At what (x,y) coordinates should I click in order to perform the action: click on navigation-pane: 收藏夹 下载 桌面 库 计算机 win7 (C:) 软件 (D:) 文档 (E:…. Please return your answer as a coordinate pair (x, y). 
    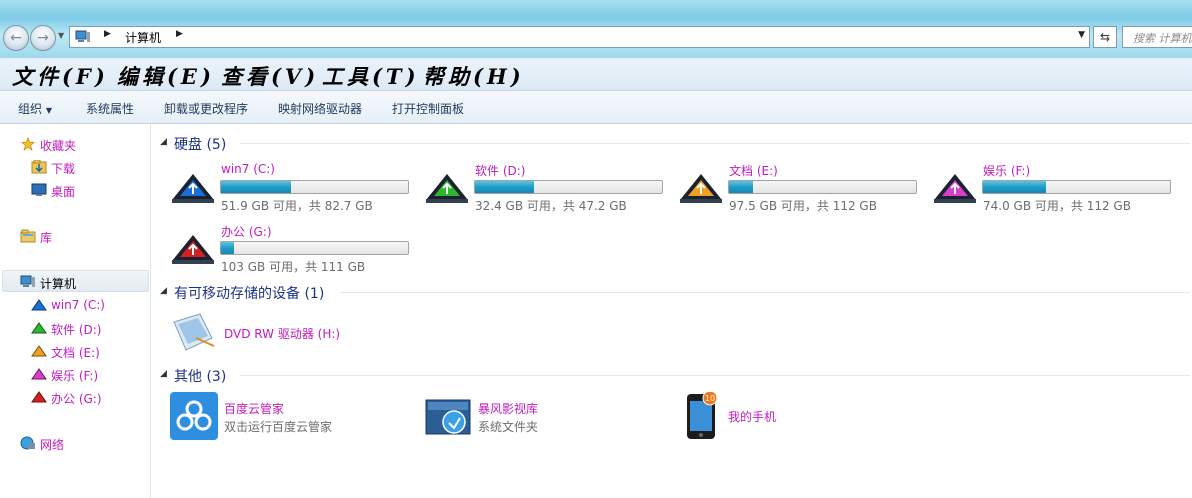
    Looking at the image, I should click on (75, 311).